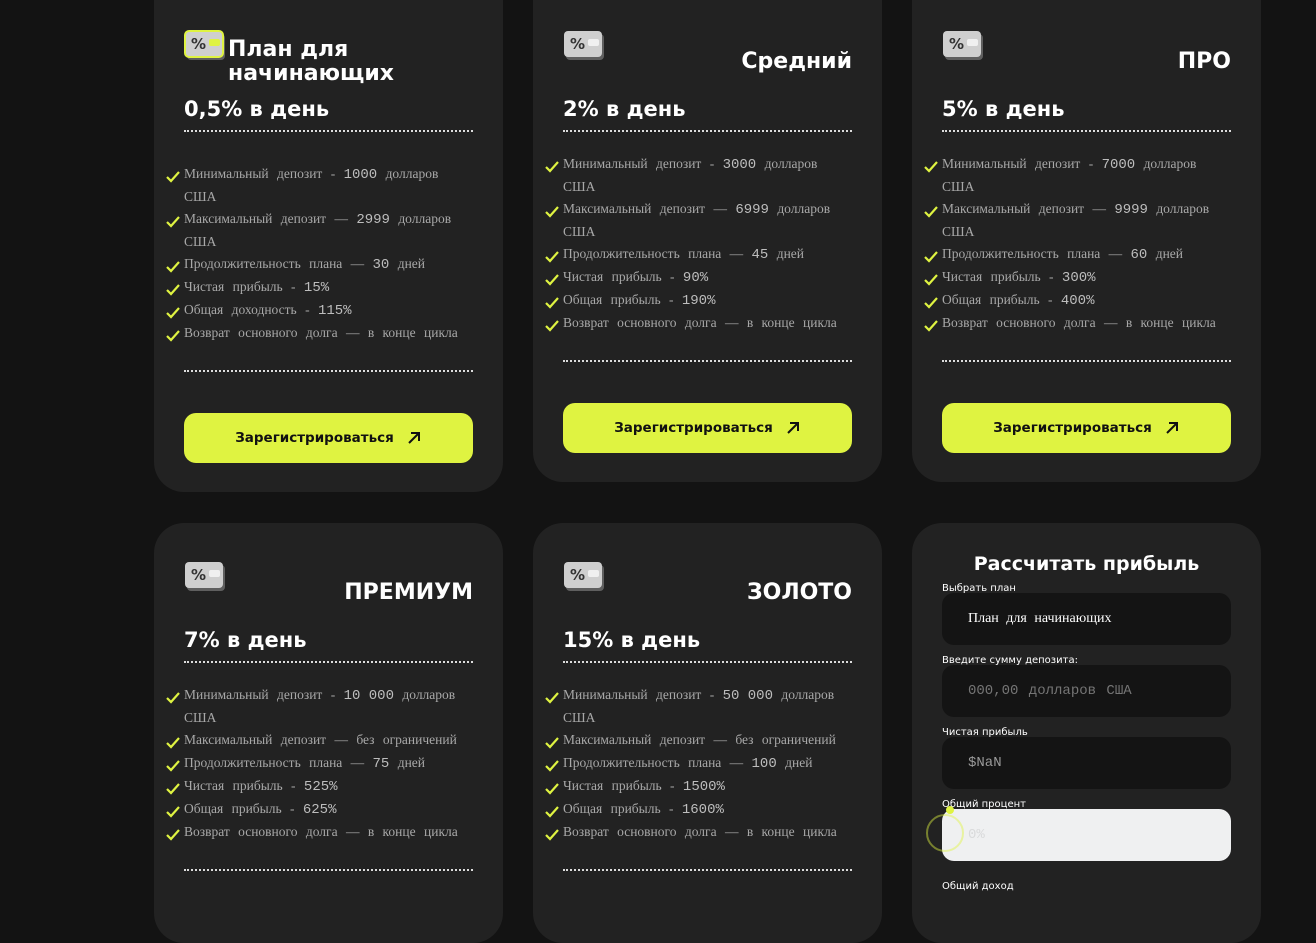  What do you see at coordinates (320, 185) in the screenshot?
I see `feature-item: Минимальный депозит - 1000 долларов США` at bounding box center [320, 185].